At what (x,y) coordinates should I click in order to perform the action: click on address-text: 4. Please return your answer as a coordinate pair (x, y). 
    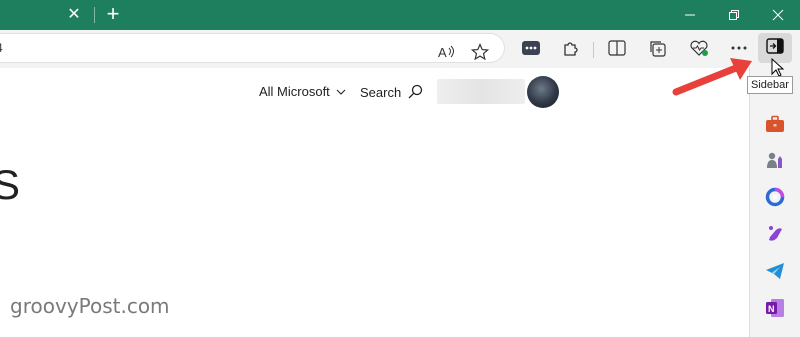
    Looking at the image, I should click on (1, 48).